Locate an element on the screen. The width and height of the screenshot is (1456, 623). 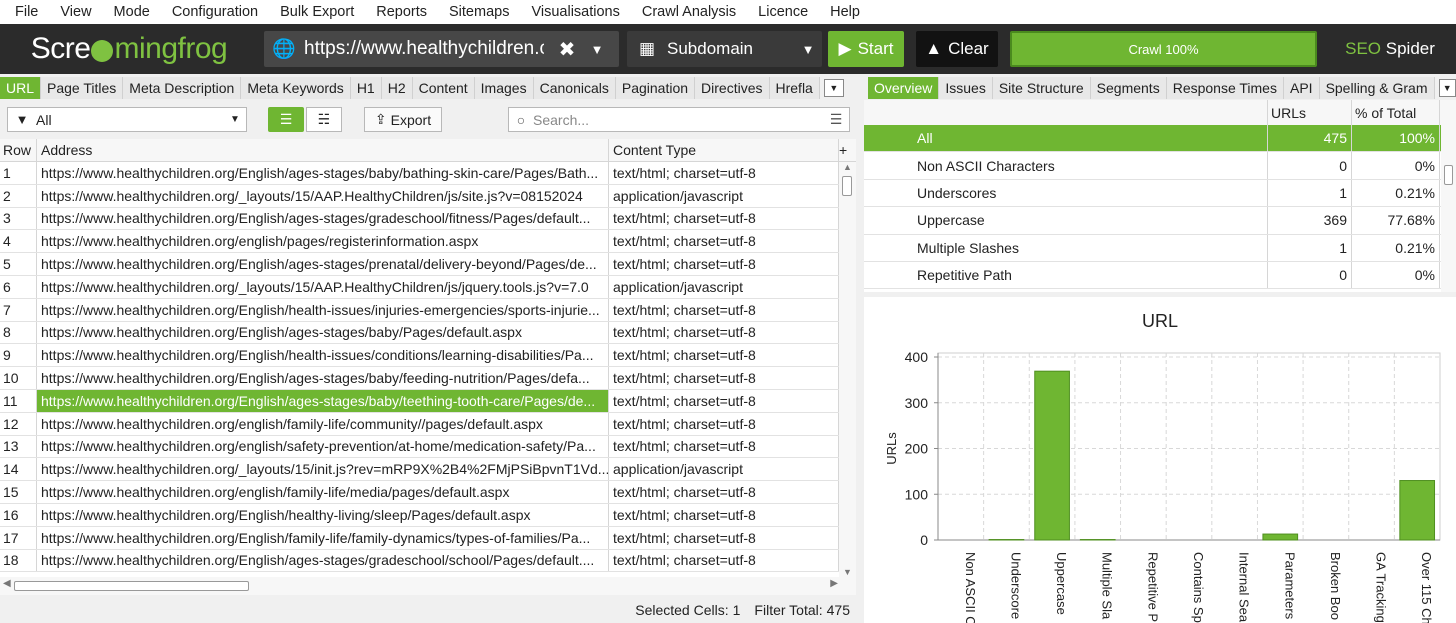
overview-scroll-thumb is located at coordinates (1448, 175).